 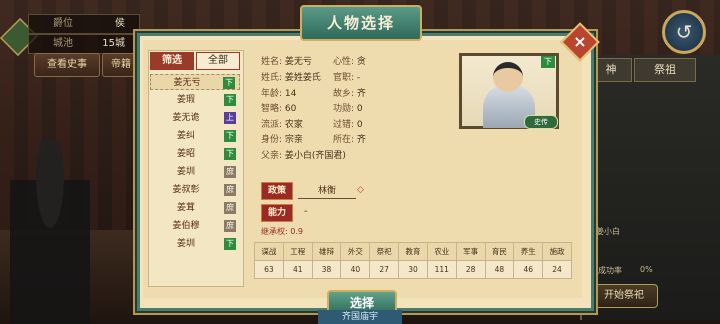 I want to click on view-history-button: 查看史事, so click(x=67, y=65).